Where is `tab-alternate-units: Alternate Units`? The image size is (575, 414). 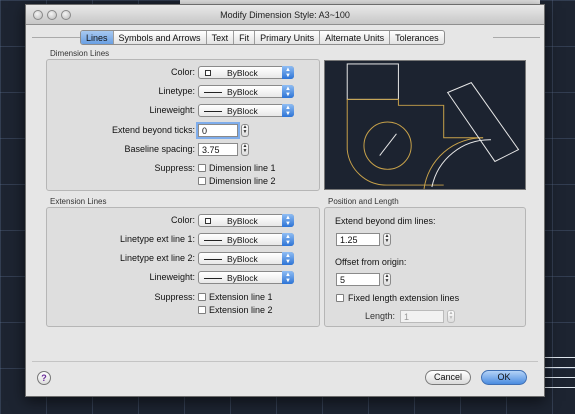
tab-alternate-units: Alternate Units is located at coordinates (355, 37).